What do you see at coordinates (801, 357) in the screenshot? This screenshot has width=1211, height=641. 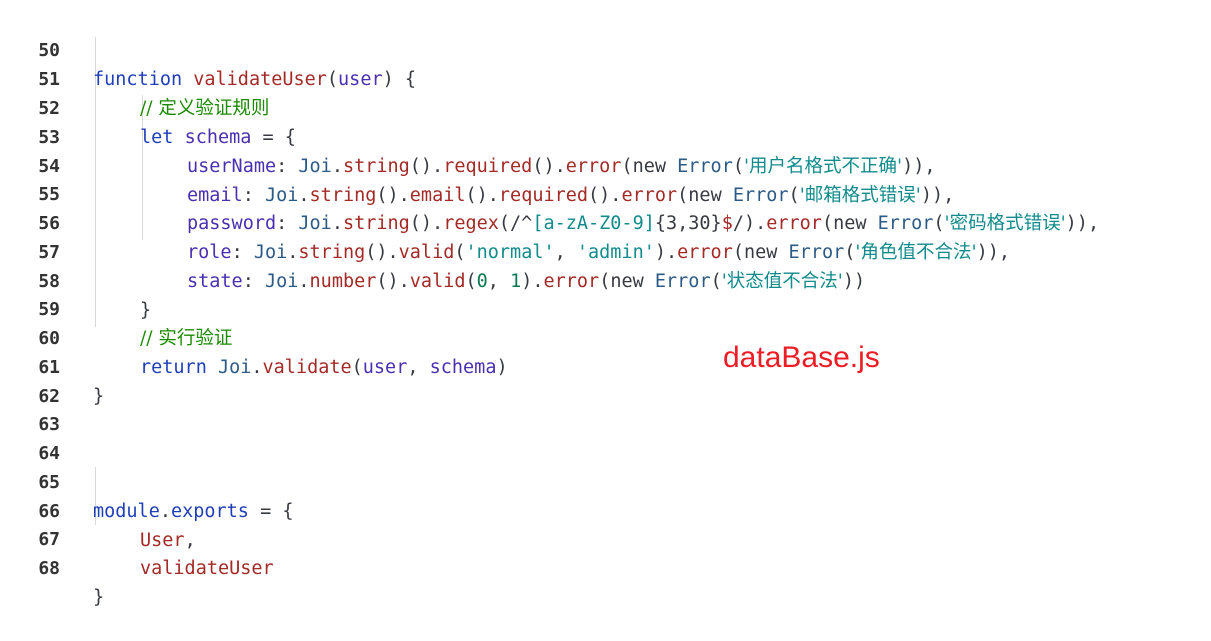 I see `filename-annotation: dataBase.js` at bounding box center [801, 357].